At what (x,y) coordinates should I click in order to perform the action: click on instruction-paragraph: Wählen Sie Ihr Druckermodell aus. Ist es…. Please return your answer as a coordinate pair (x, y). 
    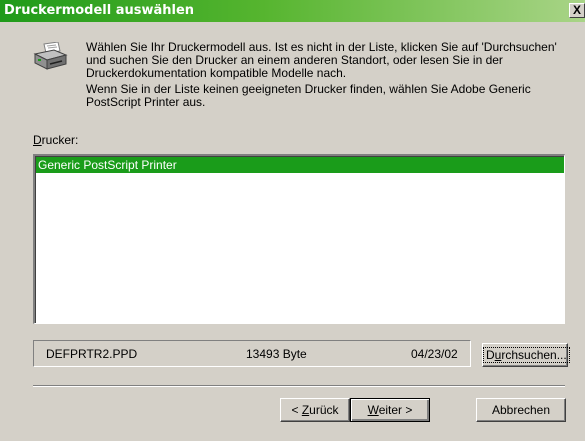
    Looking at the image, I should click on (321, 60).